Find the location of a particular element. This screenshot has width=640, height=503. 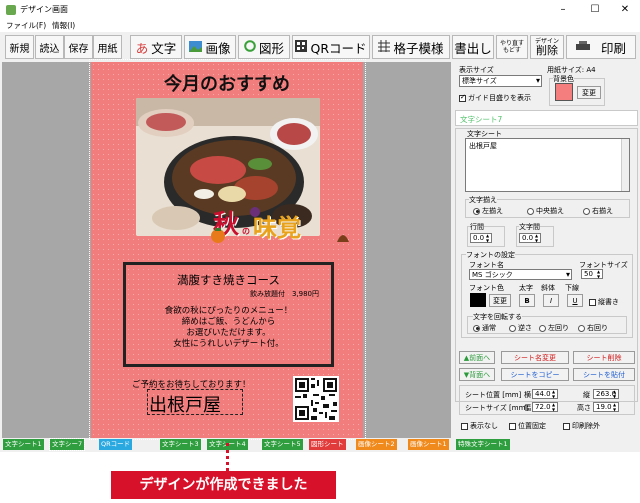

hide-toggle: 表示なし is located at coordinates (479, 426).